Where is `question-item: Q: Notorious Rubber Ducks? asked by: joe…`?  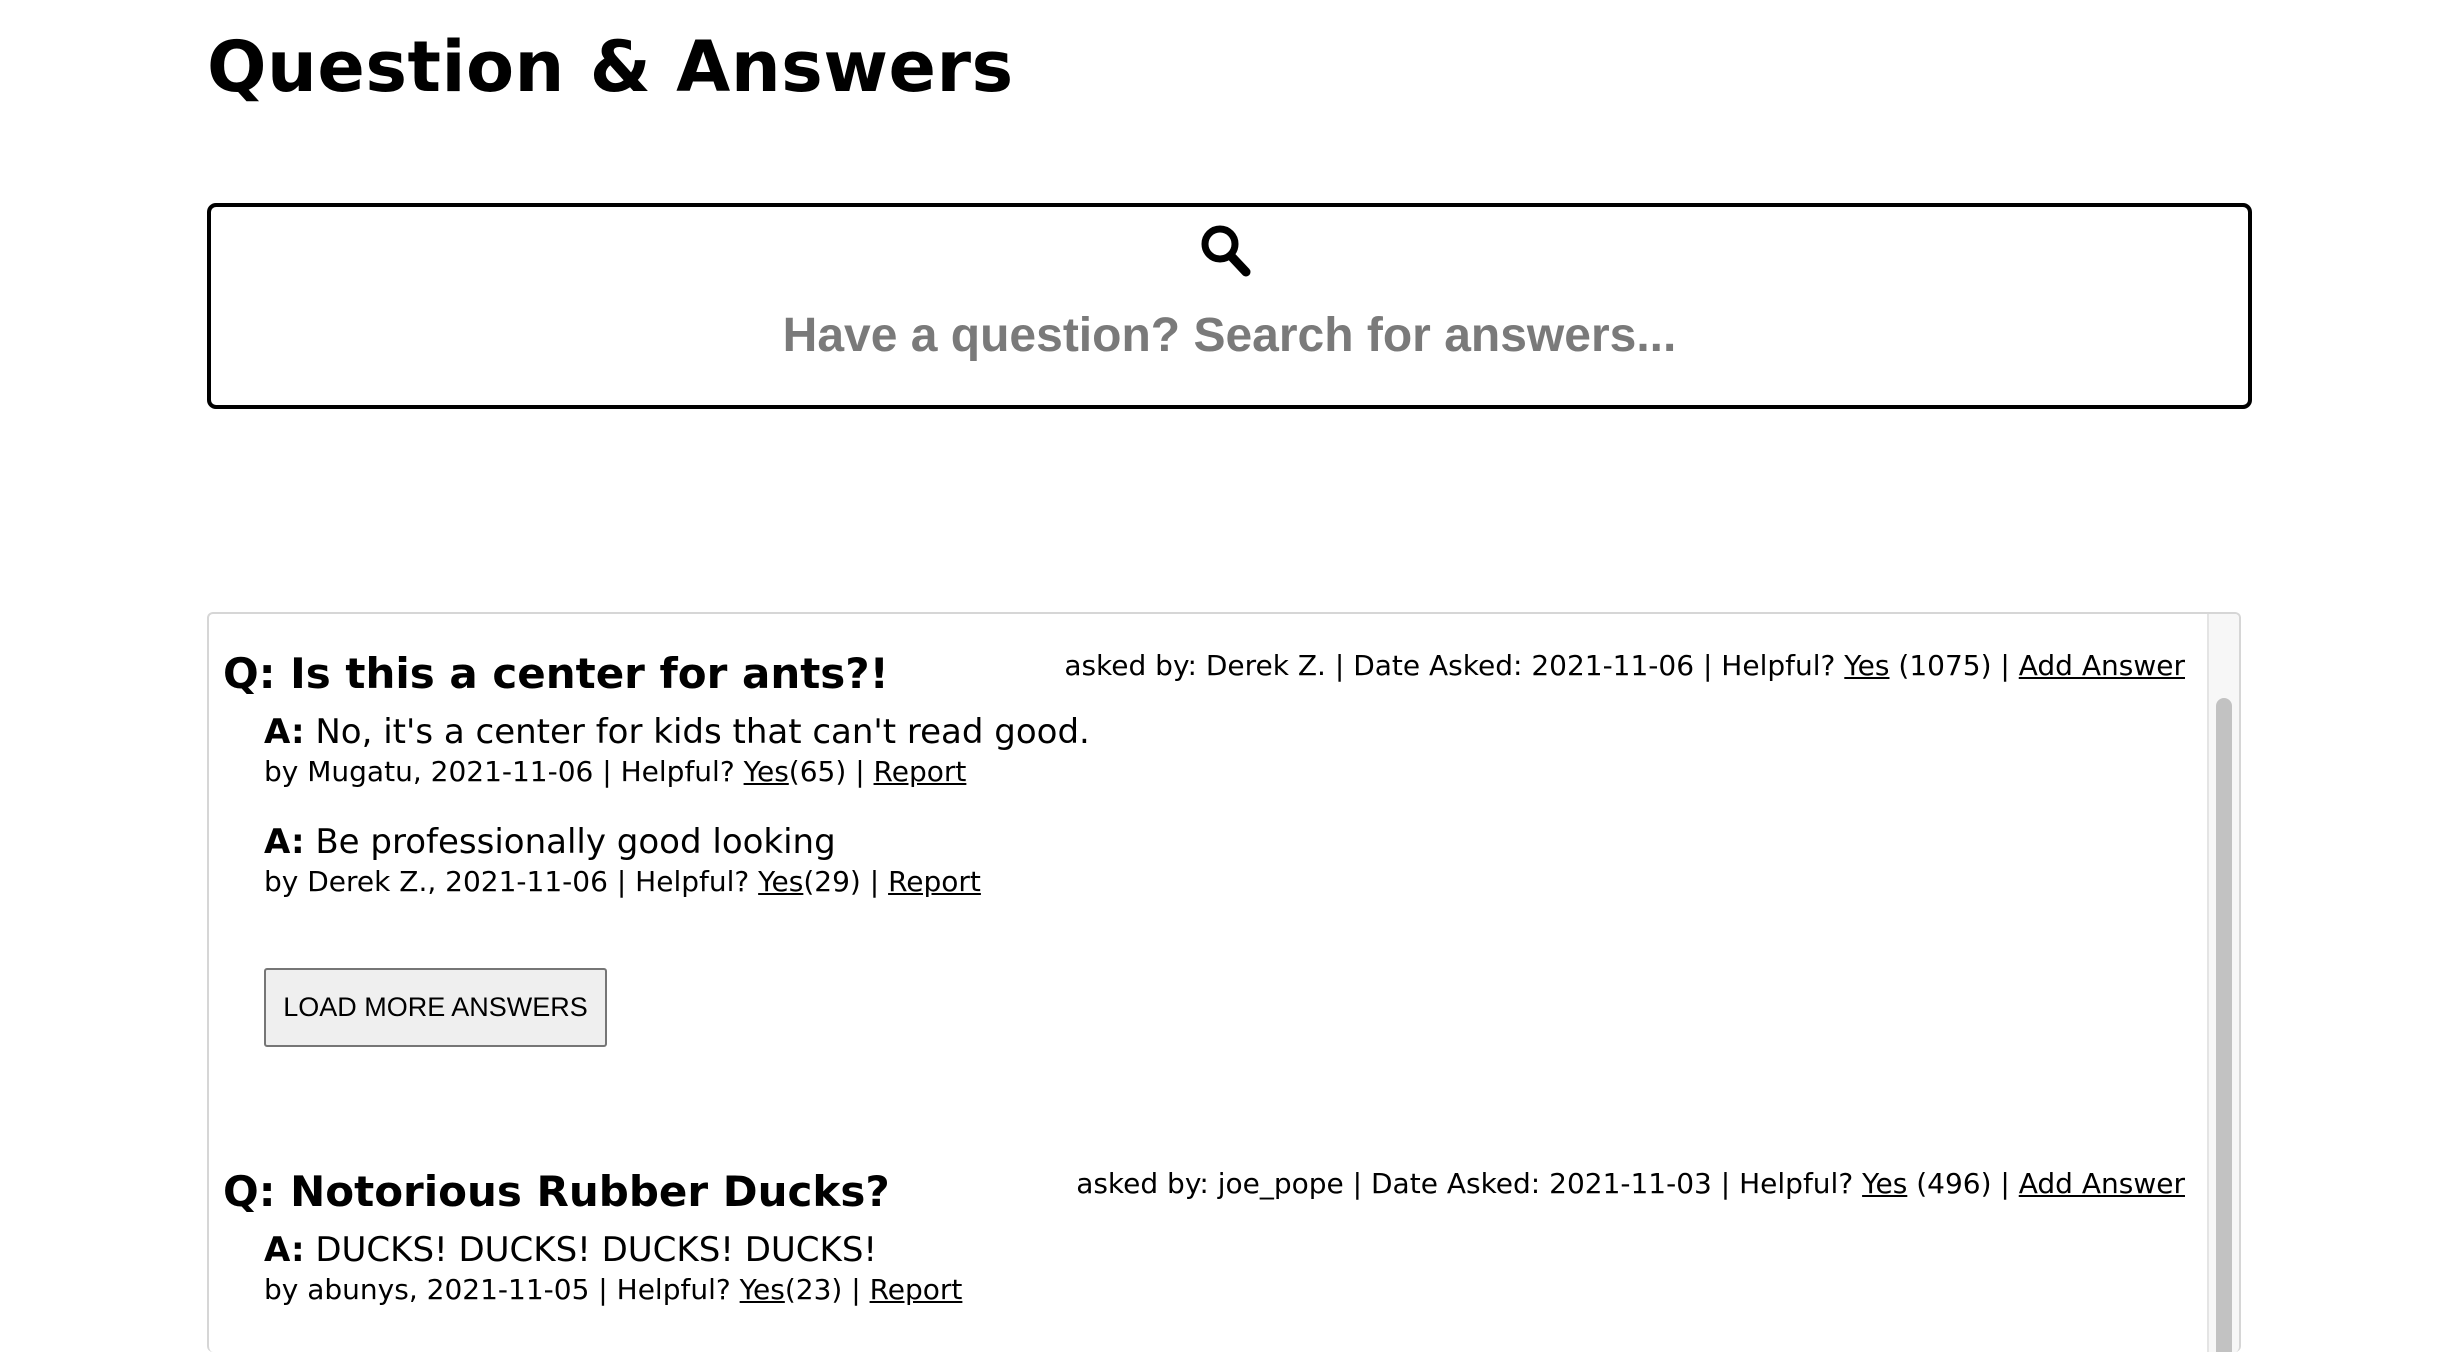
question-item: Q: Notorious Rubber Ducks? asked by: joe… is located at coordinates (1204, 1257).